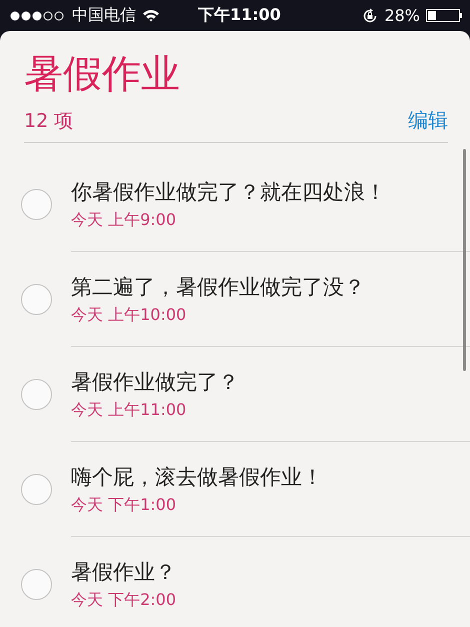  I want to click on due-date: 今天 下午1:00, so click(124, 505).